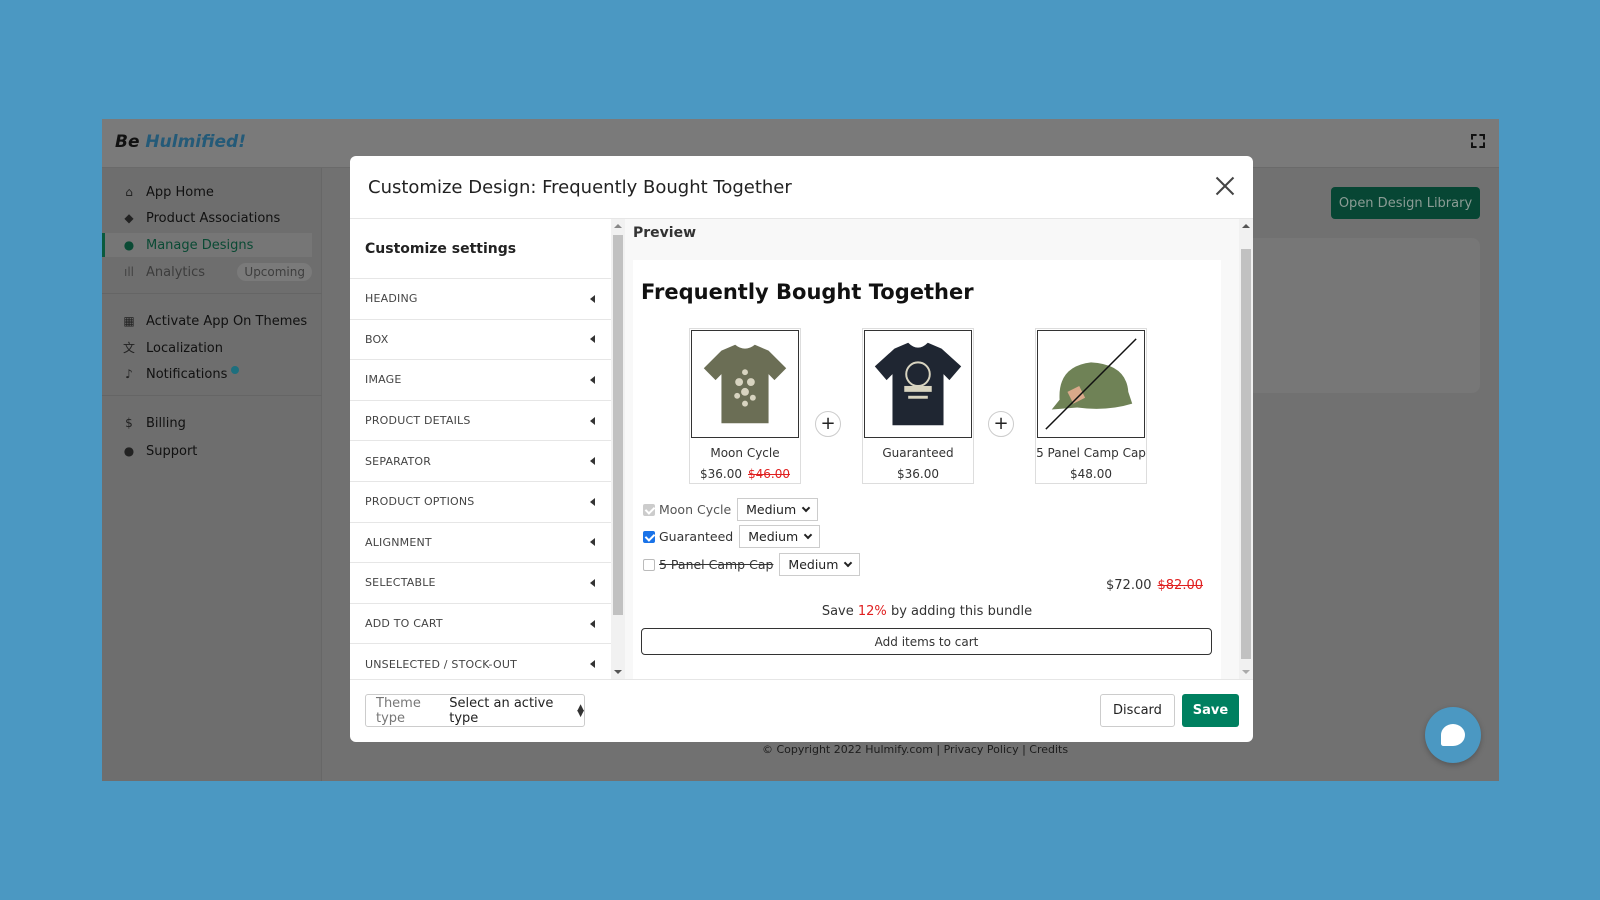 Image resolution: width=1600 pixels, height=900 pixels. Describe the element at coordinates (129, 321) in the screenshot. I see `layout-icon: ▦` at that location.